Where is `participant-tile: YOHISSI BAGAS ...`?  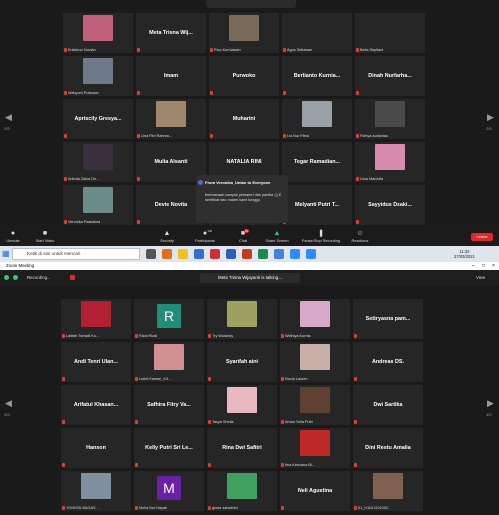 participant-tile: YOHISSI BAGAS ... is located at coordinates (96, 491).